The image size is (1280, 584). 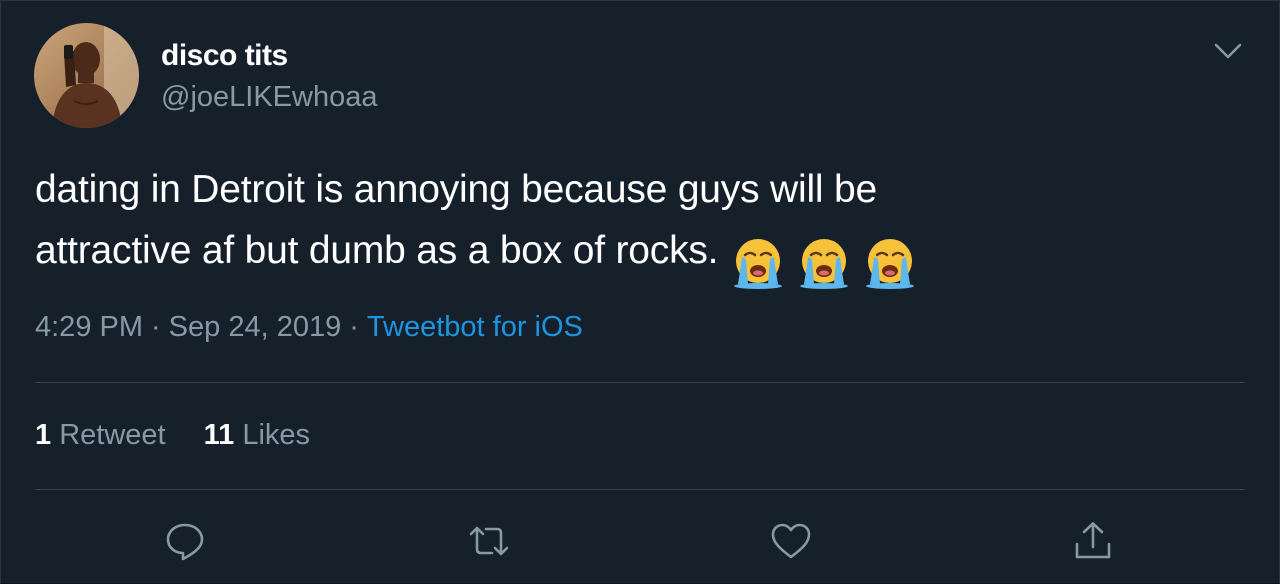 What do you see at coordinates (269, 97) in the screenshot?
I see `user-handle: @joeLIKEwhoaa` at bounding box center [269, 97].